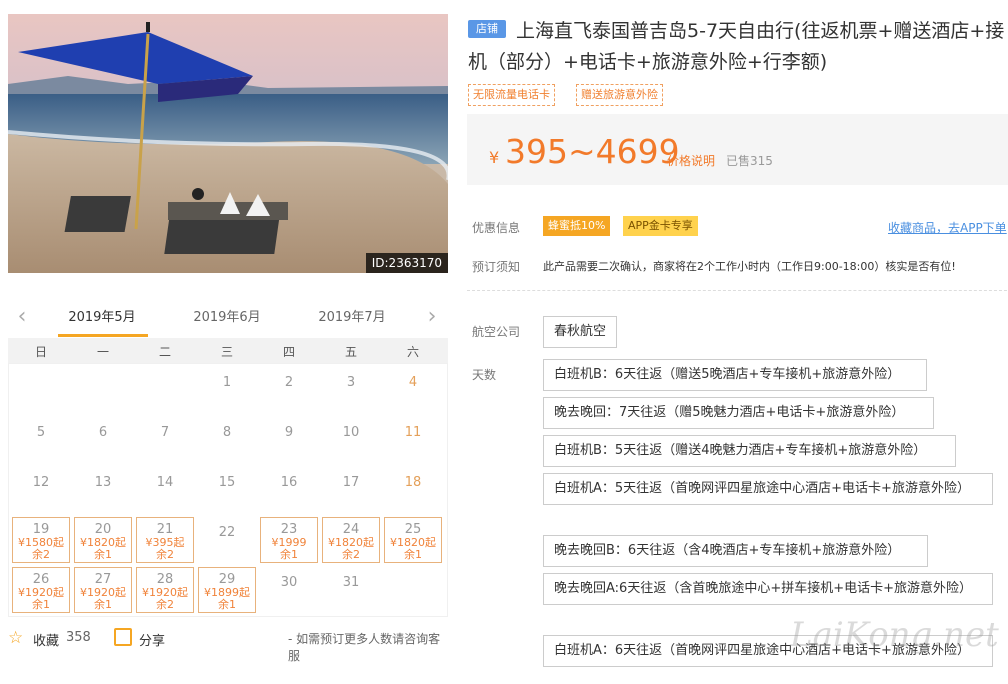 The image size is (1008, 684). Describe the element at coordinates (165, 590) in the screenshot. I see `calendar-day-available: 28 ¥1920起 余2` at that location.